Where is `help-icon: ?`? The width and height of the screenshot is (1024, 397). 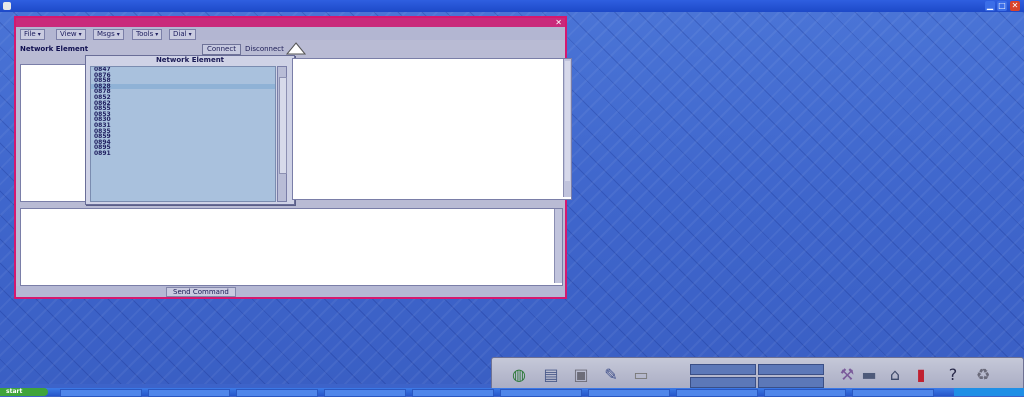 help-icon: ? is located at coordinates (953, 375).